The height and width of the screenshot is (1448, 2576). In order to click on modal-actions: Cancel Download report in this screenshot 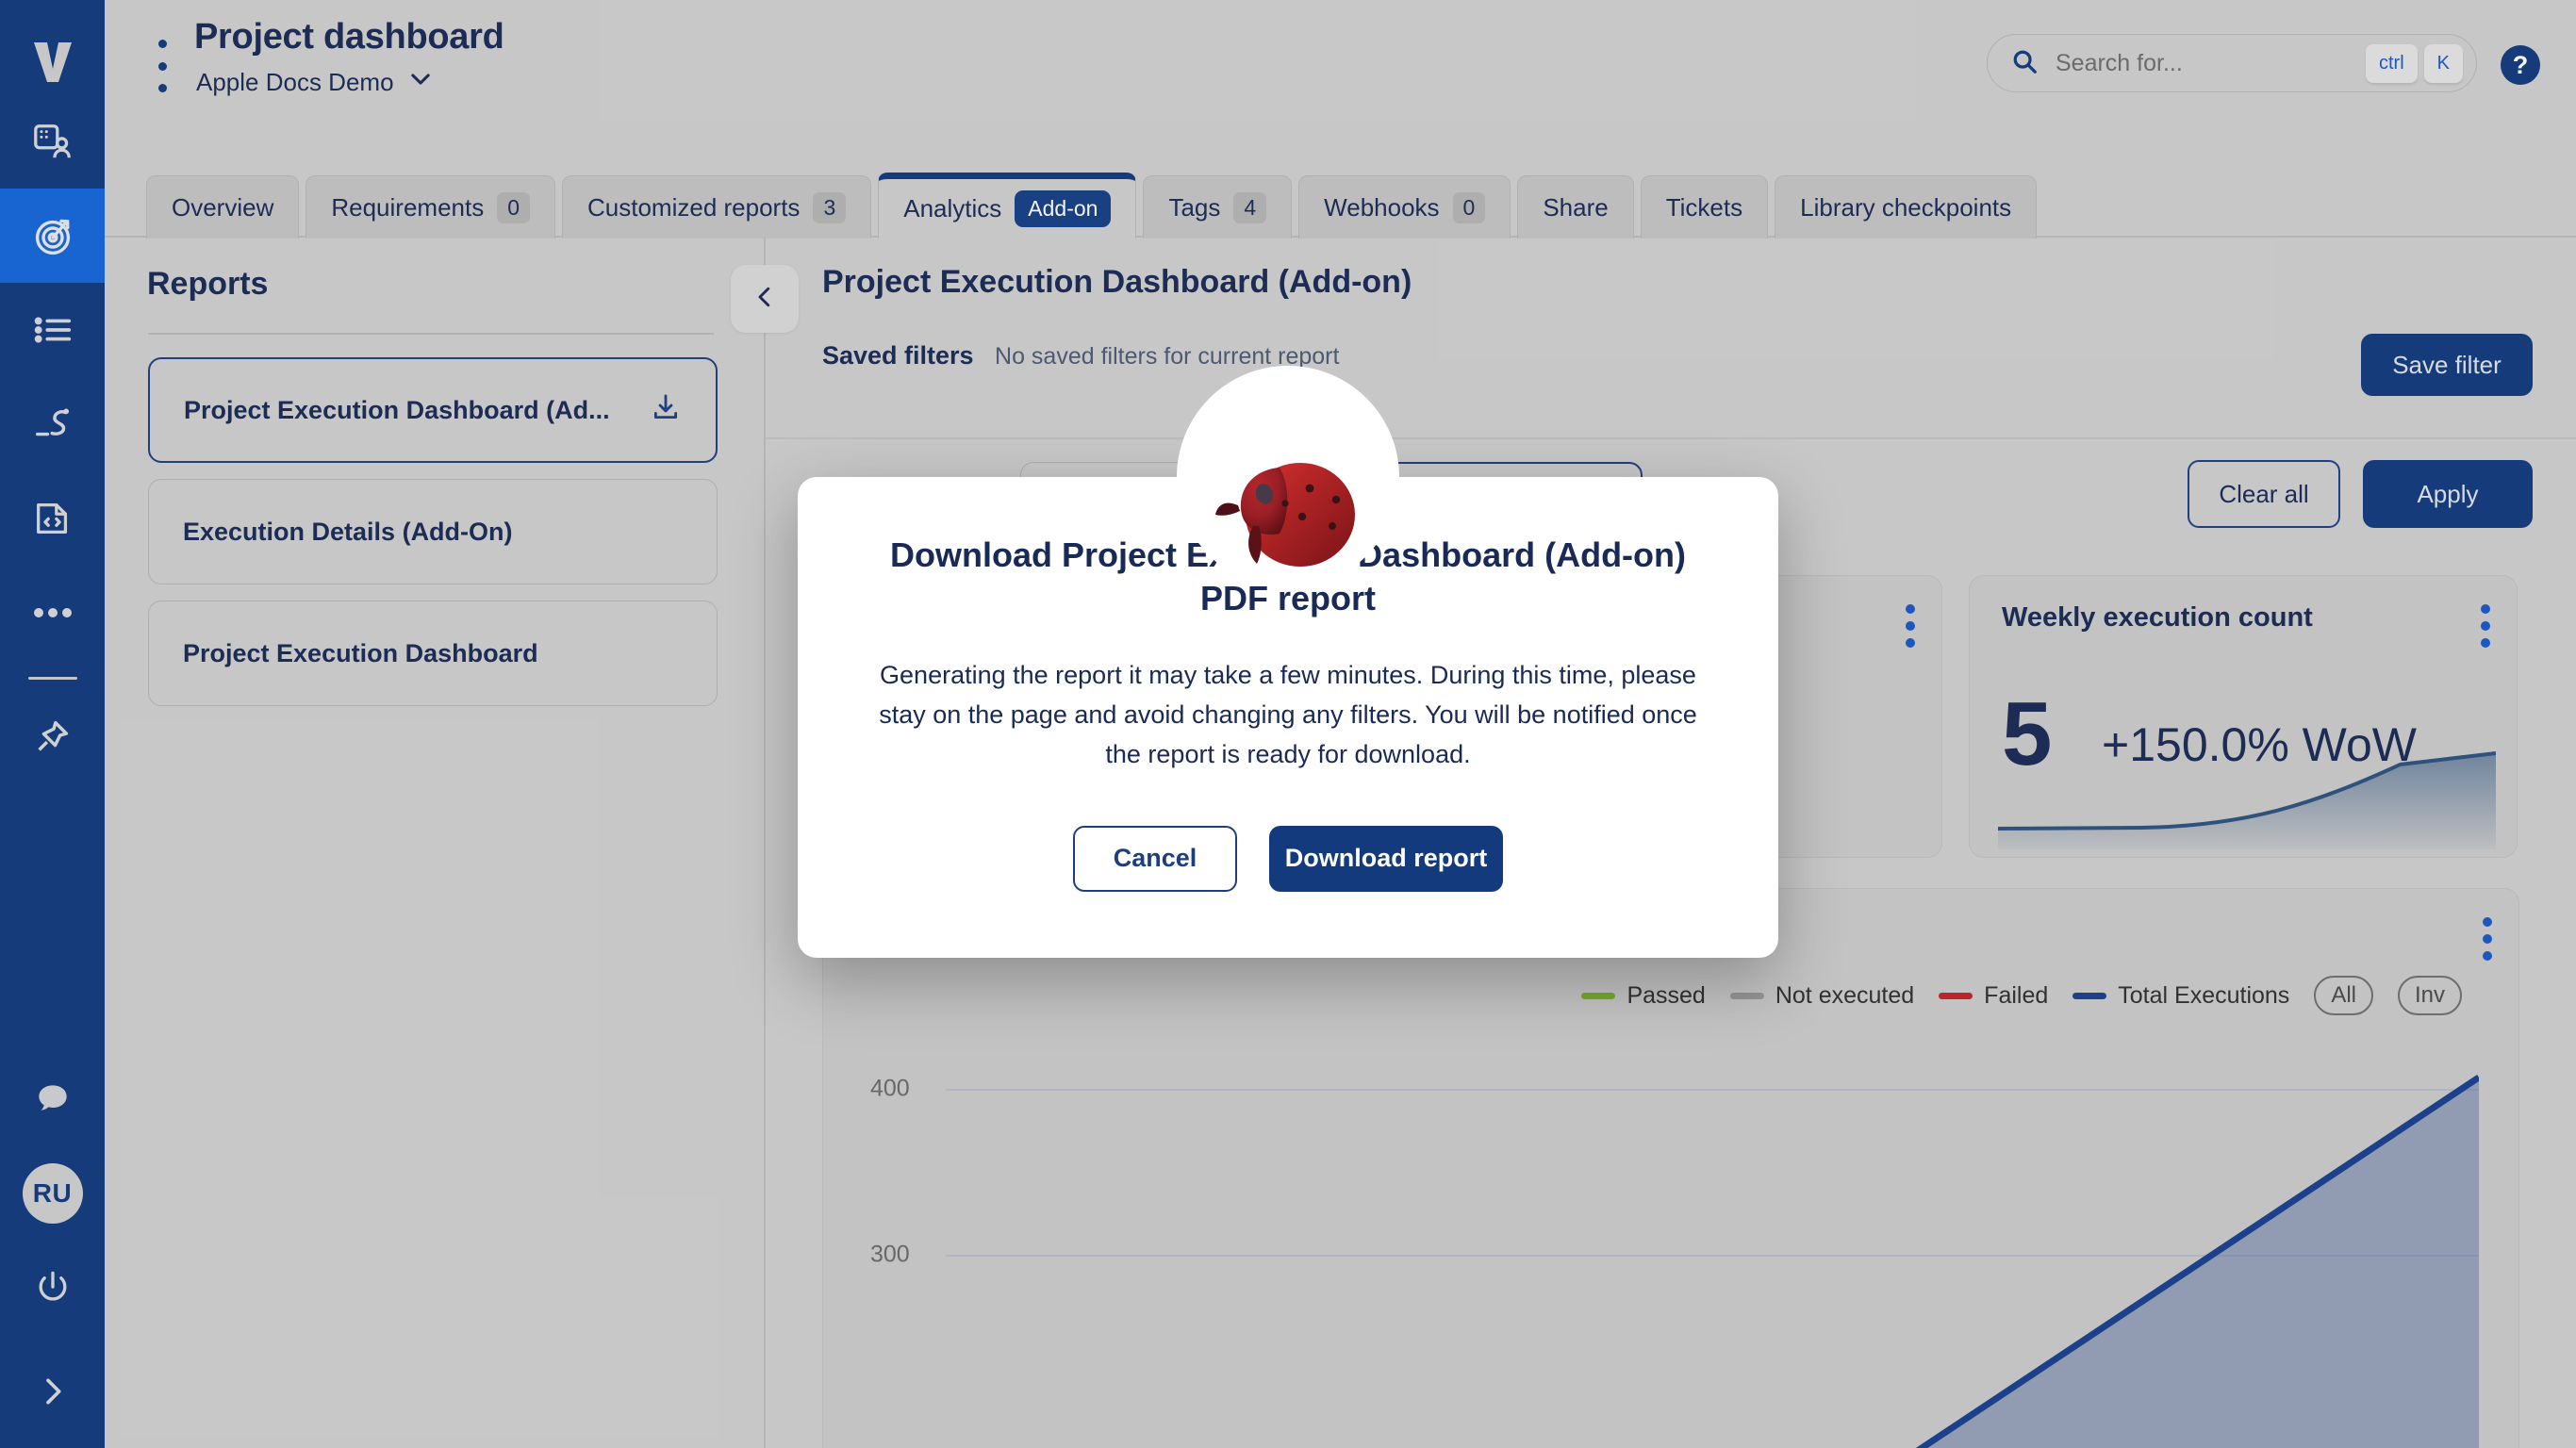, I will do `click(1288, 858)`.